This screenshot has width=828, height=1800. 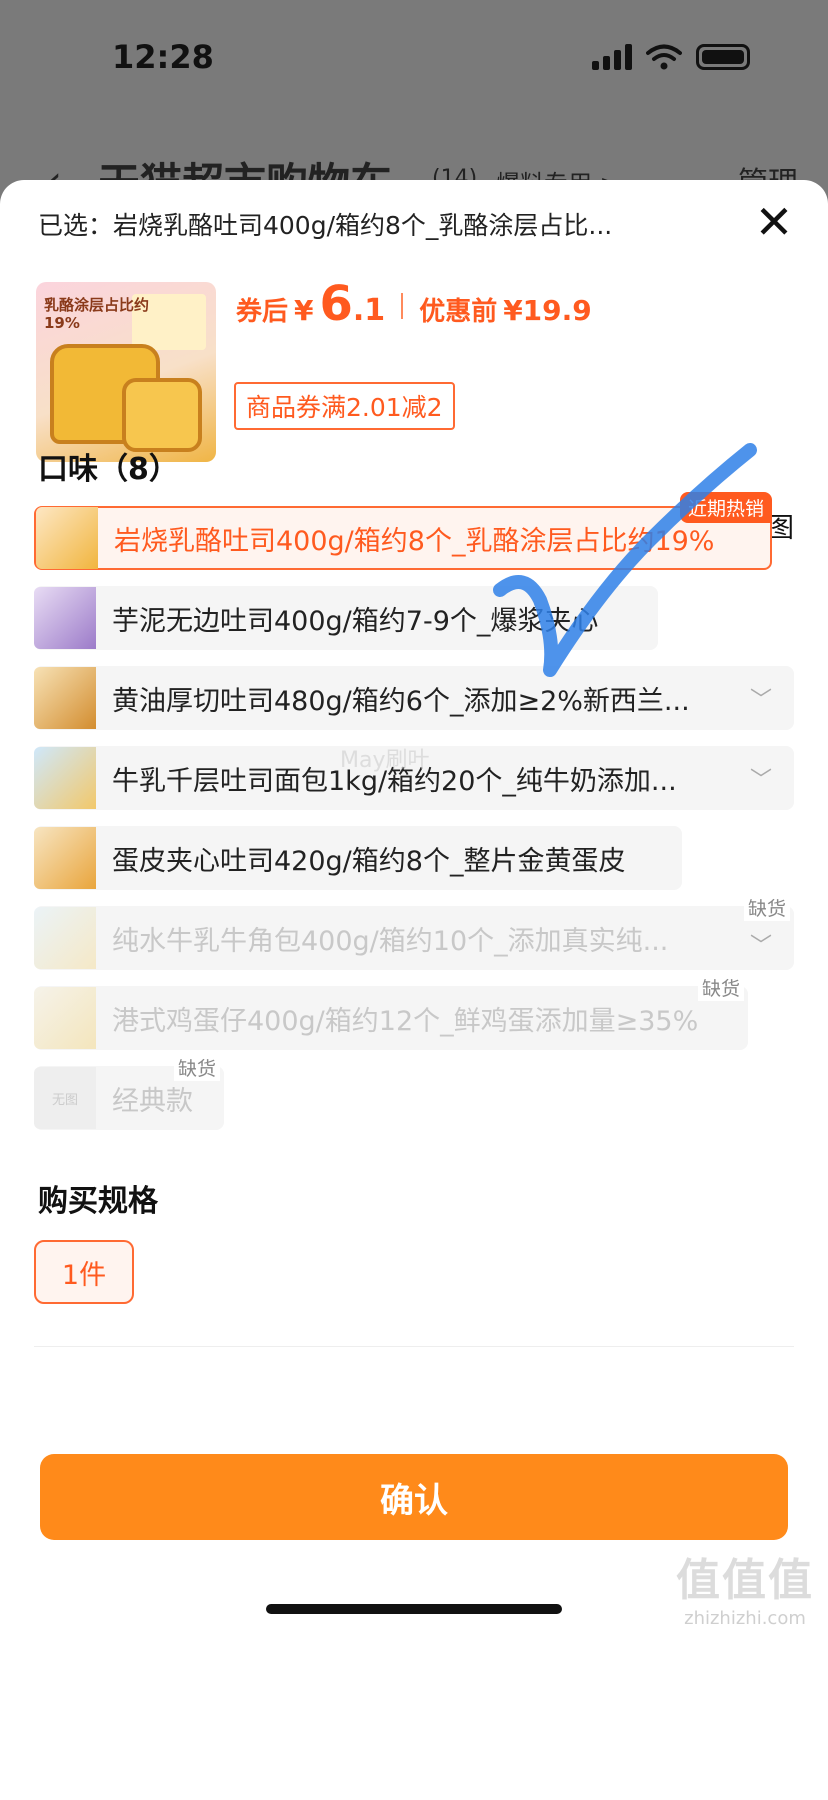 What do you see at coordinates (162, 415) in the screenshot?
I see `toast-graphic` at bounding box center [162, 415].